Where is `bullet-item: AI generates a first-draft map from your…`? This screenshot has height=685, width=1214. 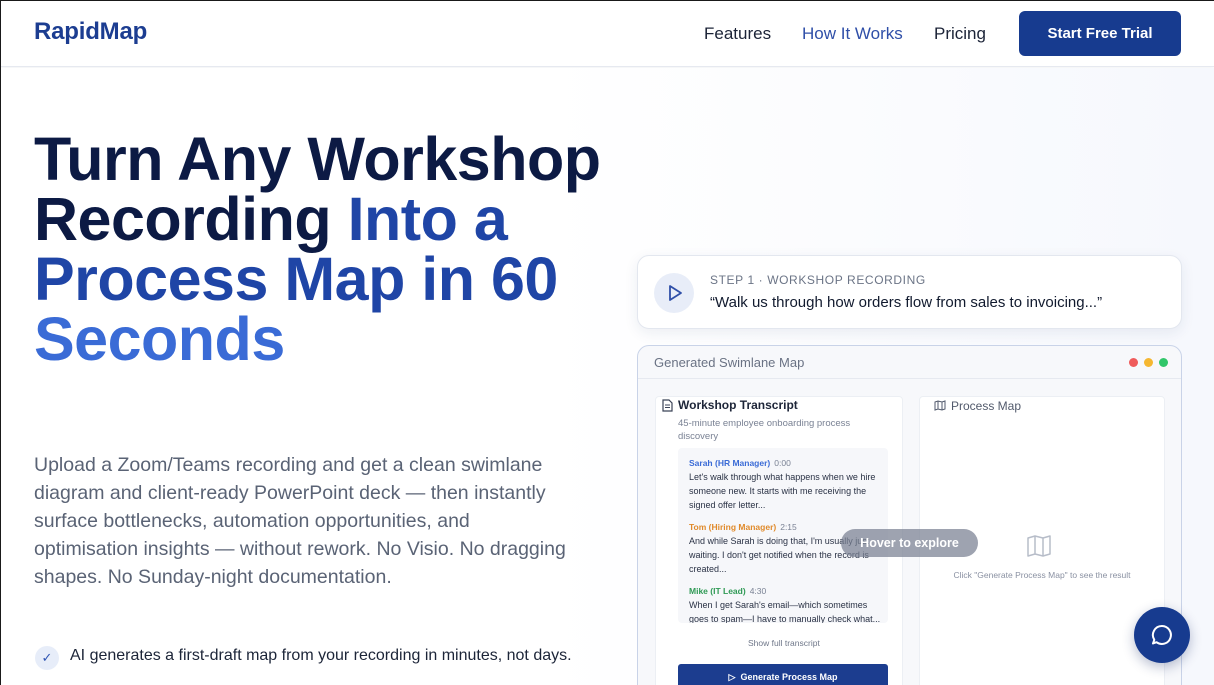
bullet-item: AI generates a first-draft map from your… is located at coordinates (321, 655).